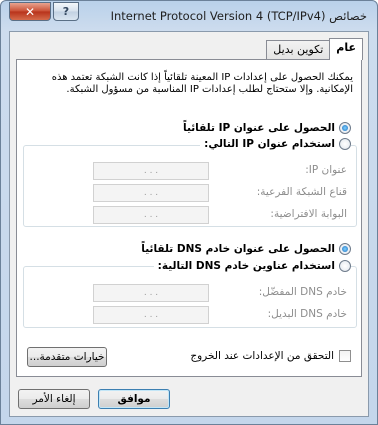 Image resolution: width=378 pixels, height=425 pixels. I want to click on subnet-mask-row: قناع الشبكة الفرعية: . . ., so click(189, 193).